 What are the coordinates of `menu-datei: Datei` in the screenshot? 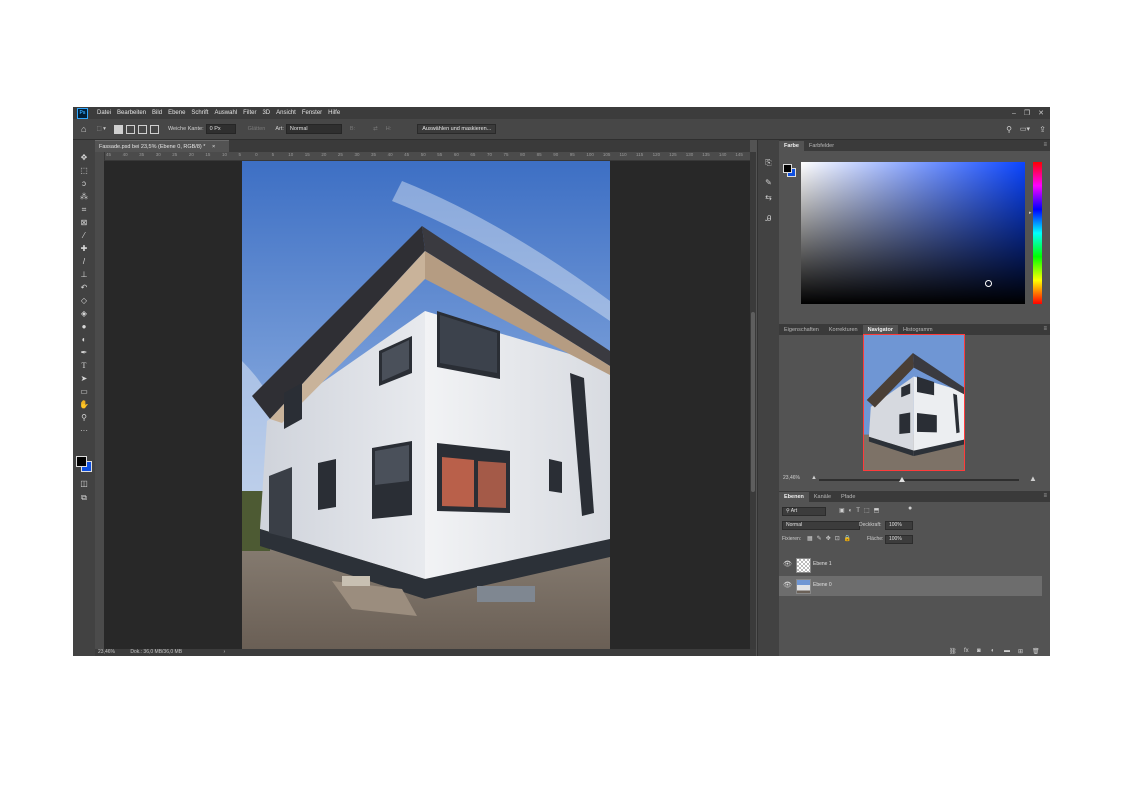 It's located at (104, 113).